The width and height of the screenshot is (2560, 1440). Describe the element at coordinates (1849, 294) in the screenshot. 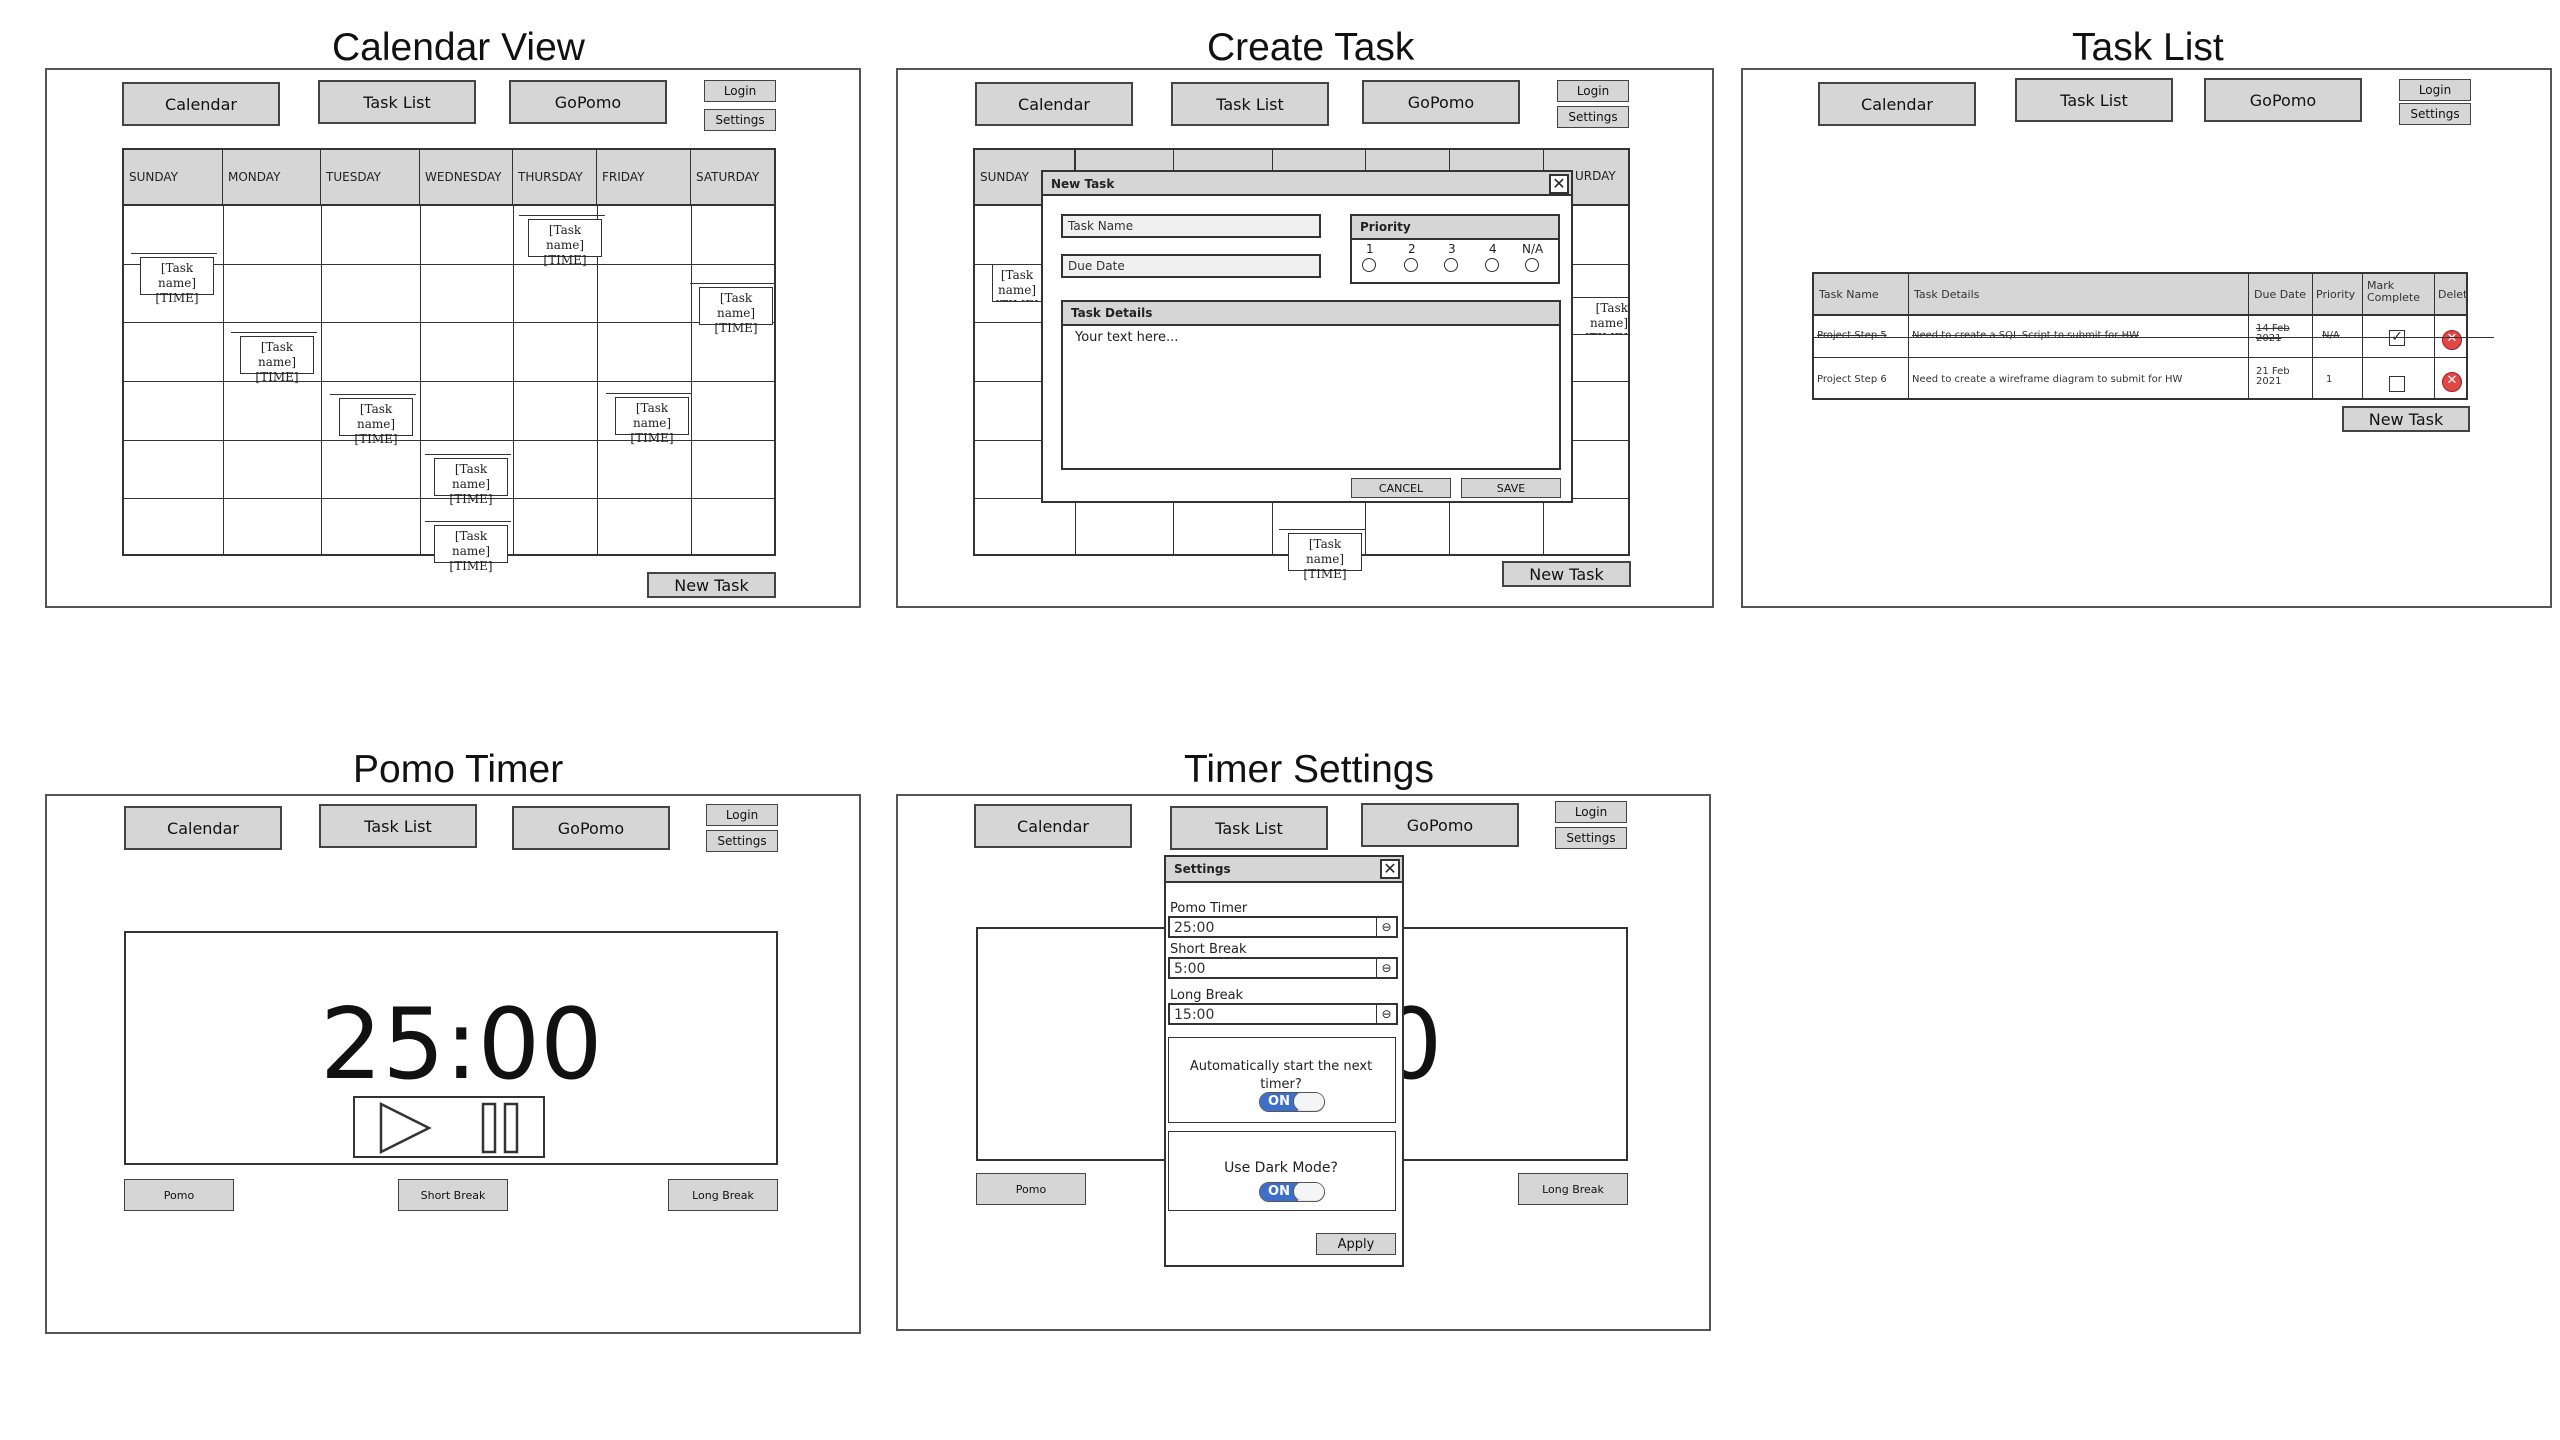

I see `col-header-task-name: Task Name` at that location.